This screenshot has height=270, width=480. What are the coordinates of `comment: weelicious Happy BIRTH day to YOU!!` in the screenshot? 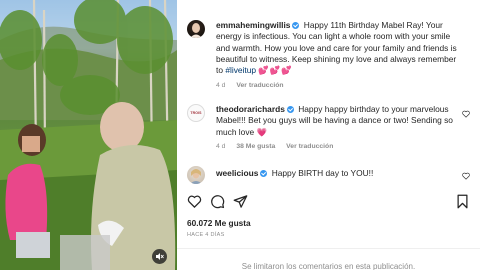 It's located at (333, 176).